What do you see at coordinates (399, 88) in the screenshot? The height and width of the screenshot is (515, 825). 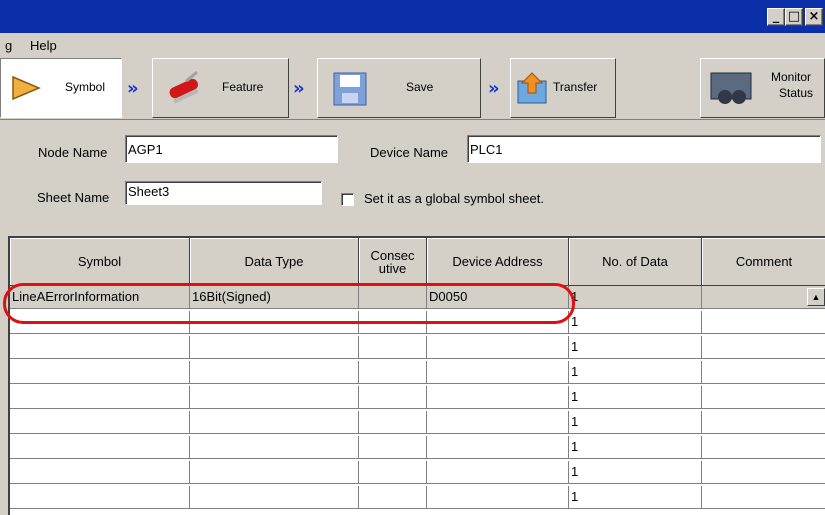 I see `step-save-button: Save` at bounding box center [399, 88].